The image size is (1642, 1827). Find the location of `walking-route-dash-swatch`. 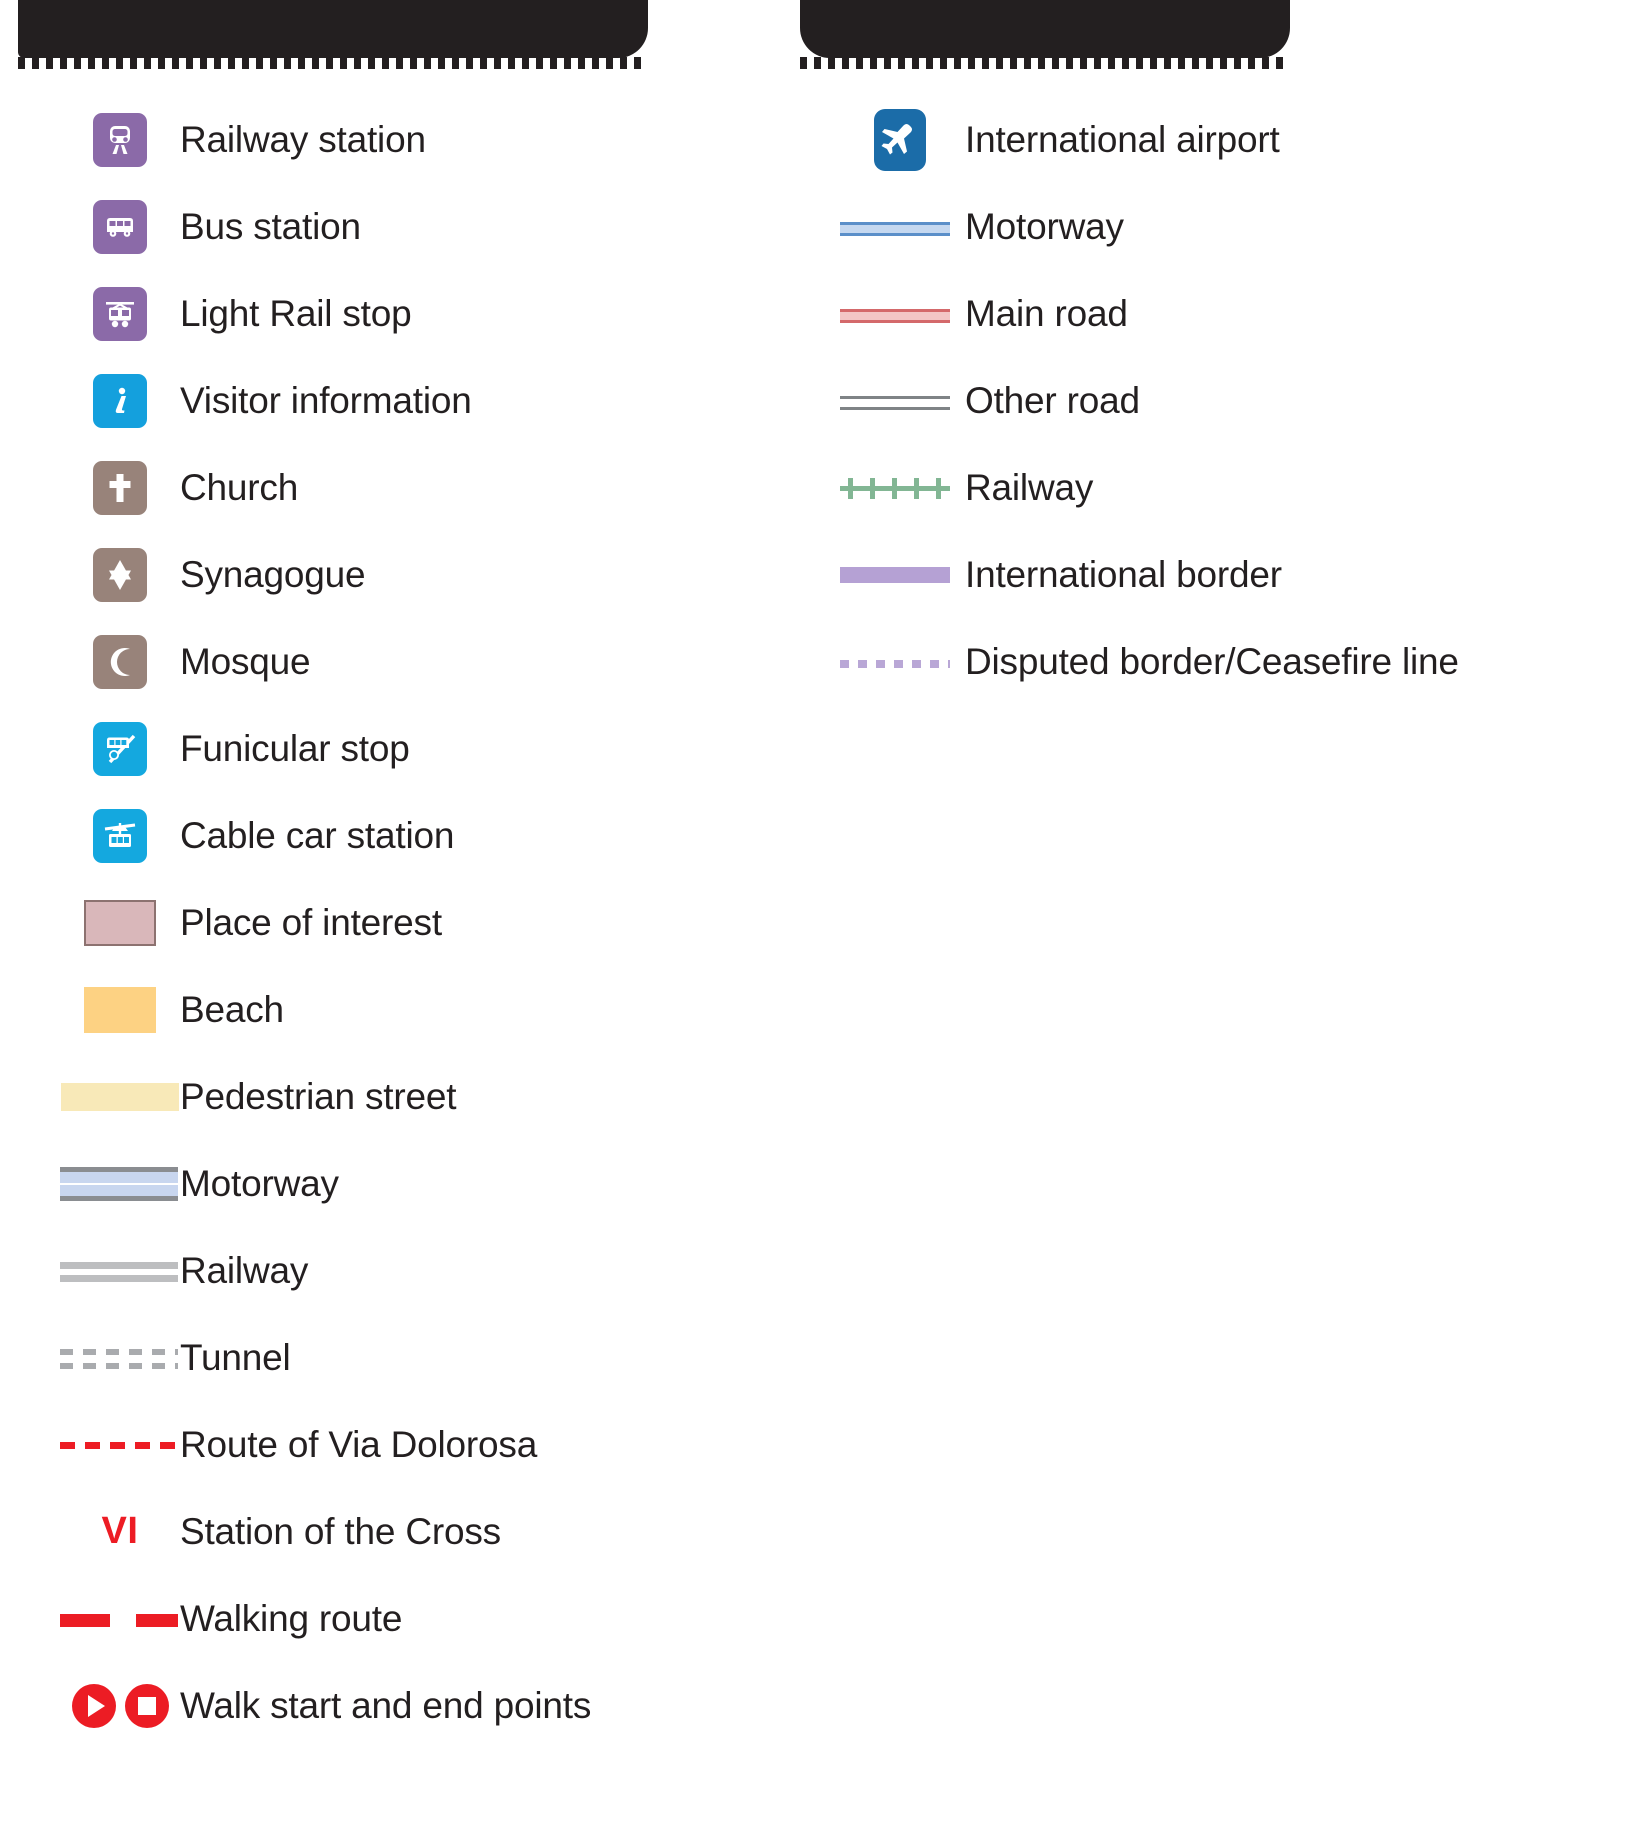

walking-route-dash-swatch is located at coordinates (119, 1620).